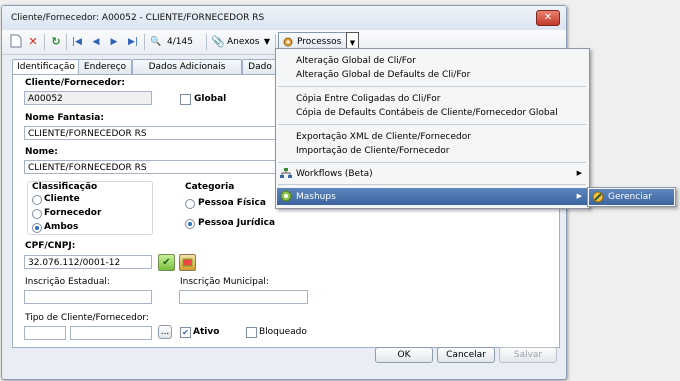 The height and width of the screenshot is (381, 680). I want to click on city-registration-field, so click(243, 297).